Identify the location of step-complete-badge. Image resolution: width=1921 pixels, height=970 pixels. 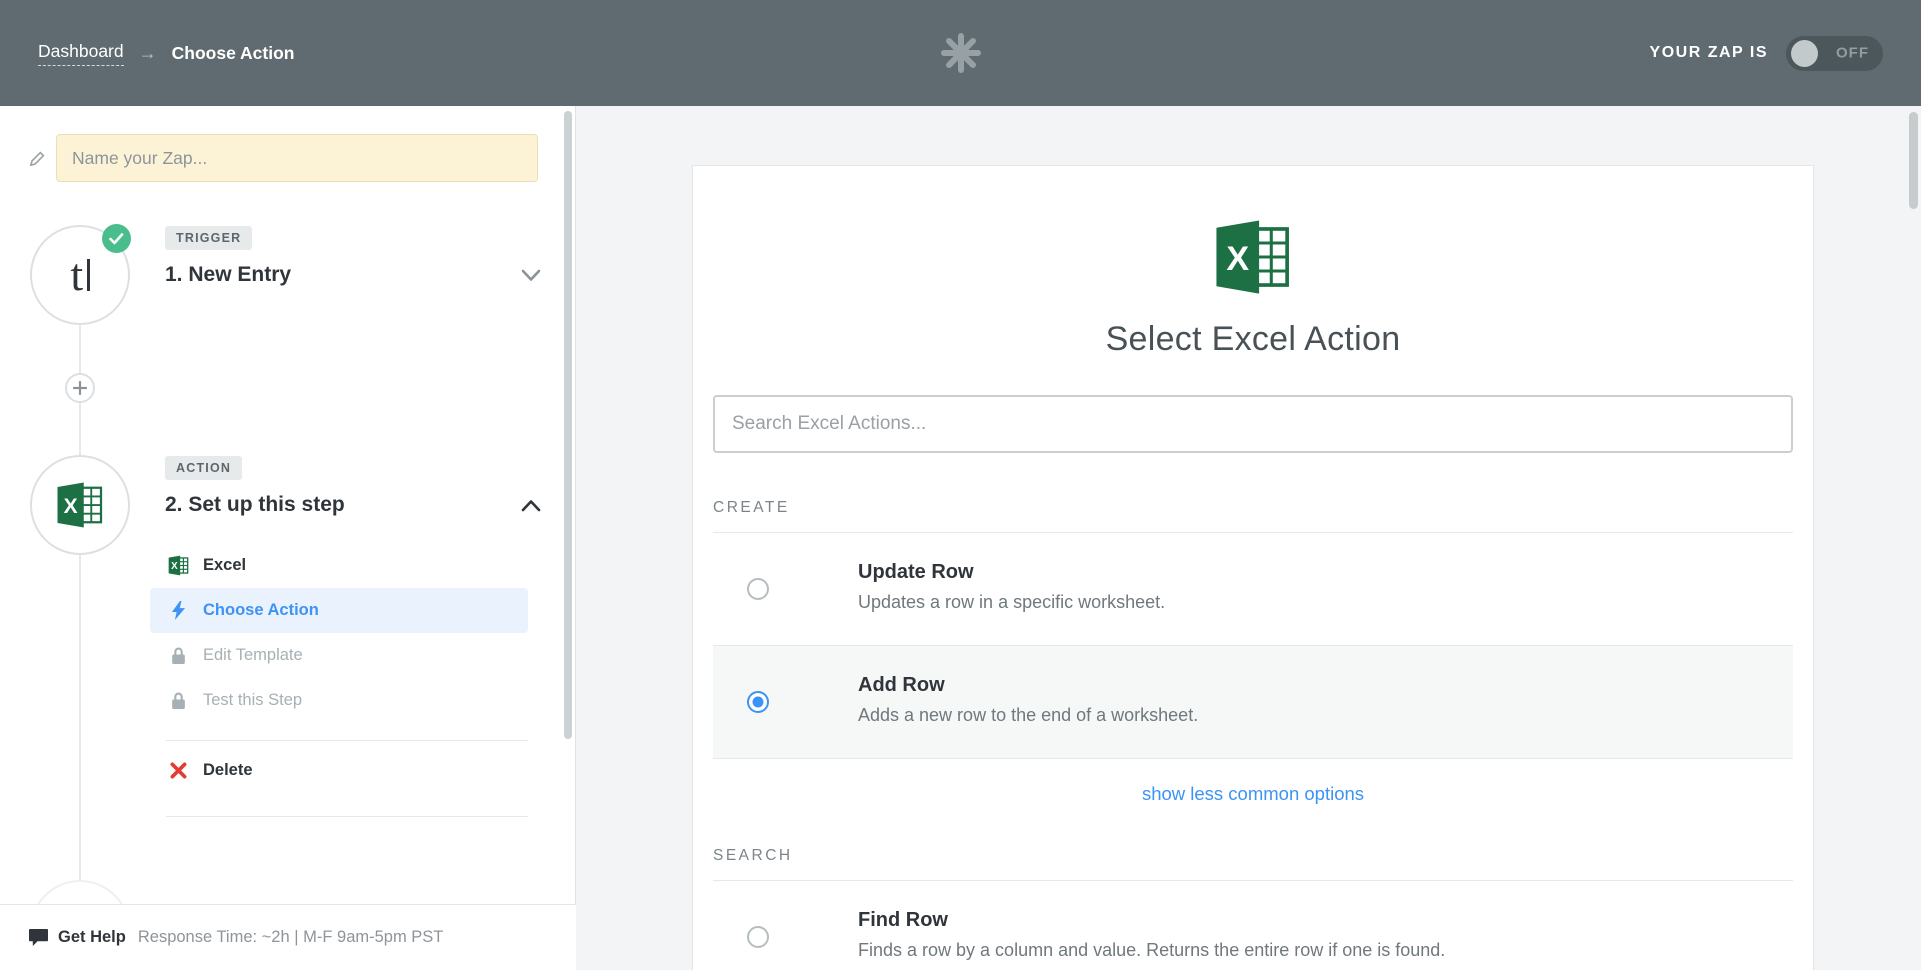
(116, 238).